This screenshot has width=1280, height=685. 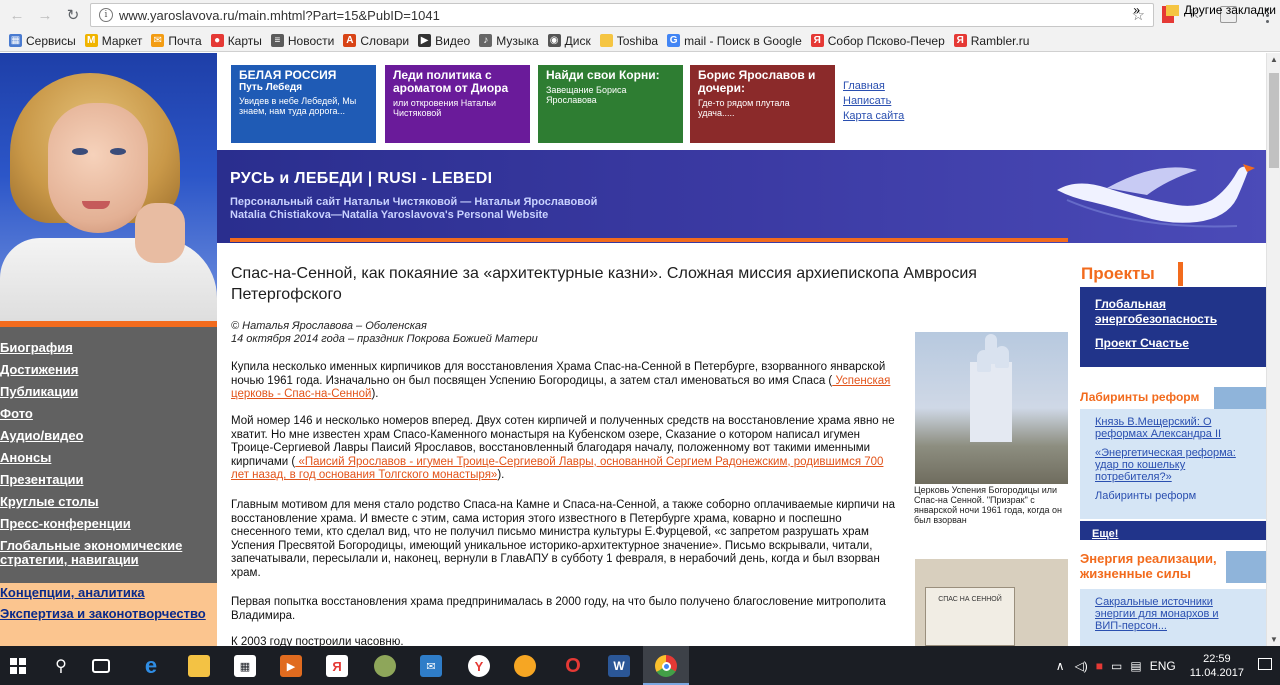 I want to click on brick-certificate-photo: СПАС НА СЕННОЙ, so click(x=991, y=602).